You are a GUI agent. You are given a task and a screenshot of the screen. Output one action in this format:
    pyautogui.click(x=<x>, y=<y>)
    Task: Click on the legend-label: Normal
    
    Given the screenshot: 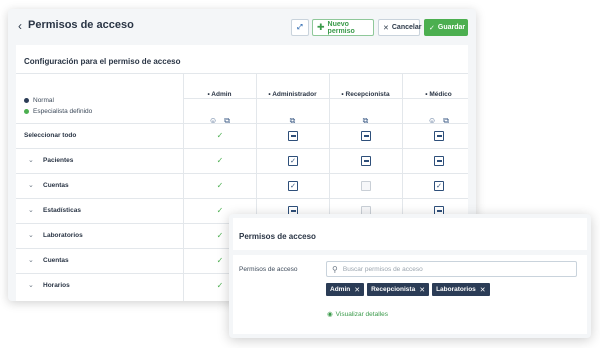 What is the action you would take?
    pyautogui.click(x=43, y=100)
    